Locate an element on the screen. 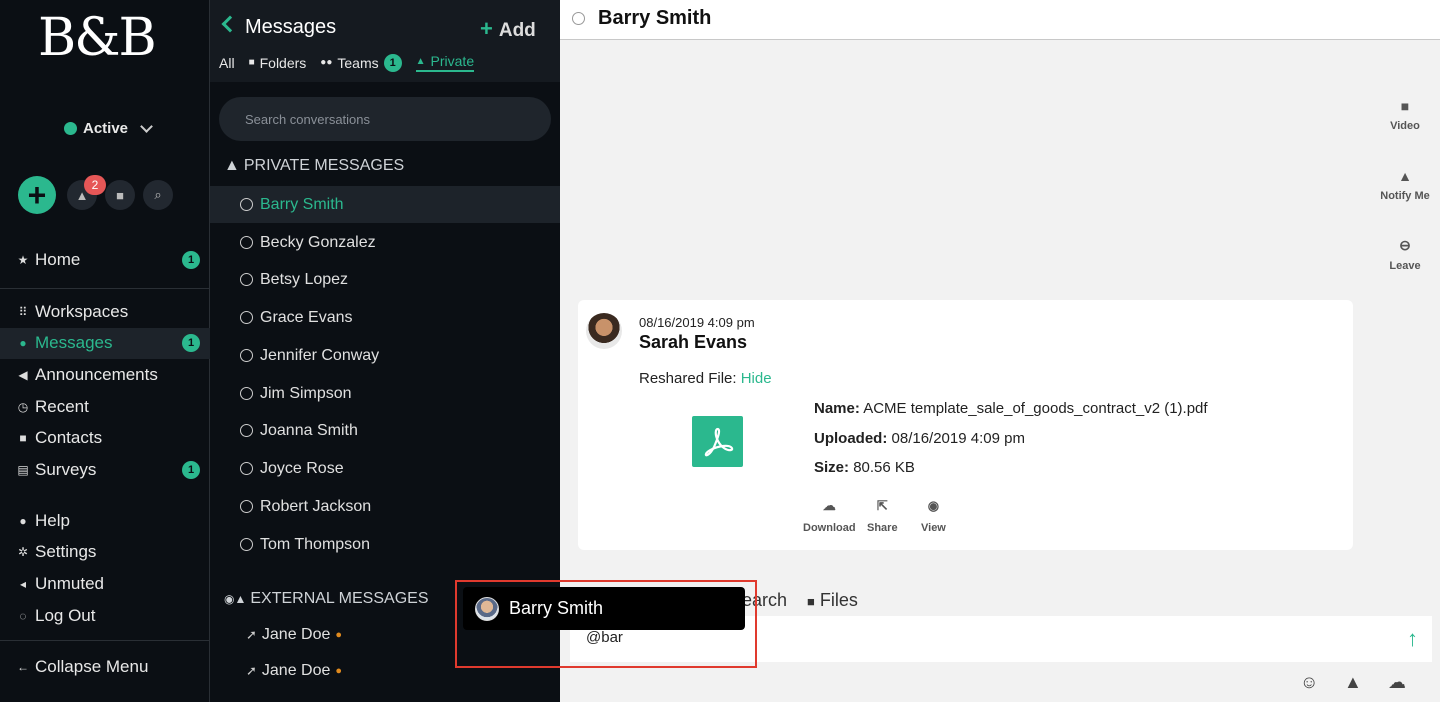  conversation-item: Jim Simpson is located at coordinates (385, 393).